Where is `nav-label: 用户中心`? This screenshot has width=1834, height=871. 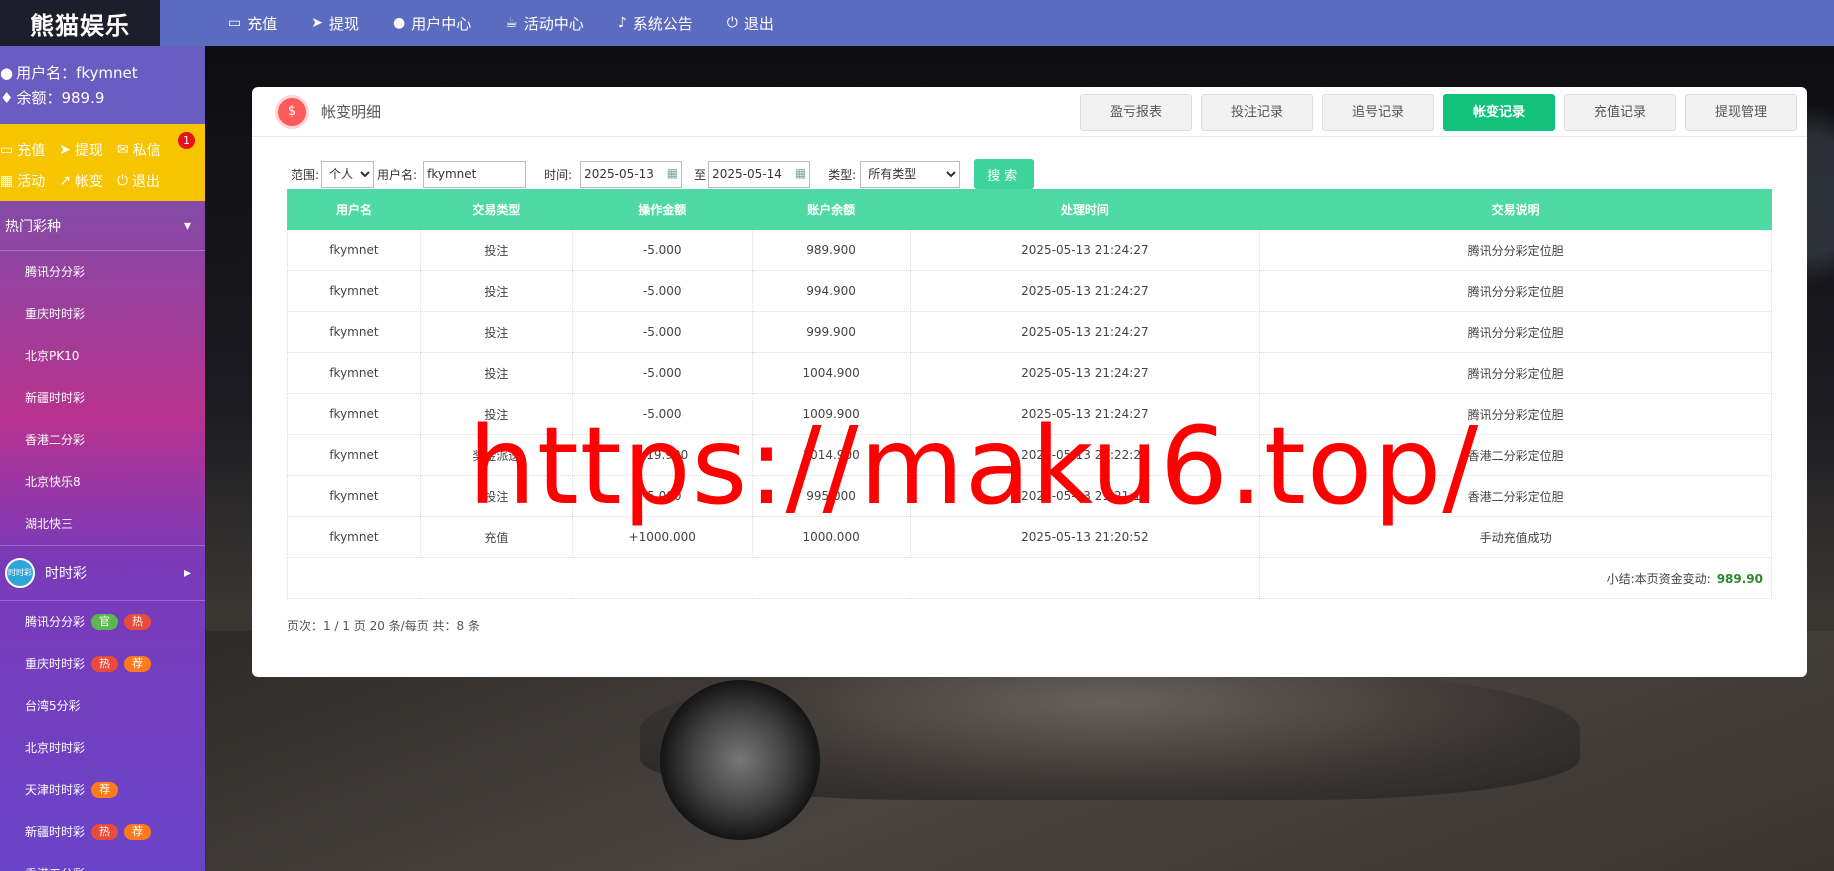 nav-label: 用户中心 is located at coordinates (441, 23).